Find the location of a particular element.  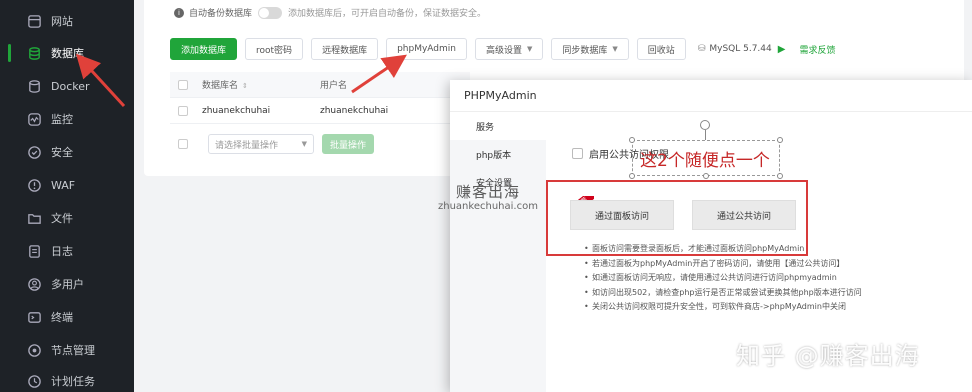

sidebar-item-label: 终端 is located at coordinates (62, 317).